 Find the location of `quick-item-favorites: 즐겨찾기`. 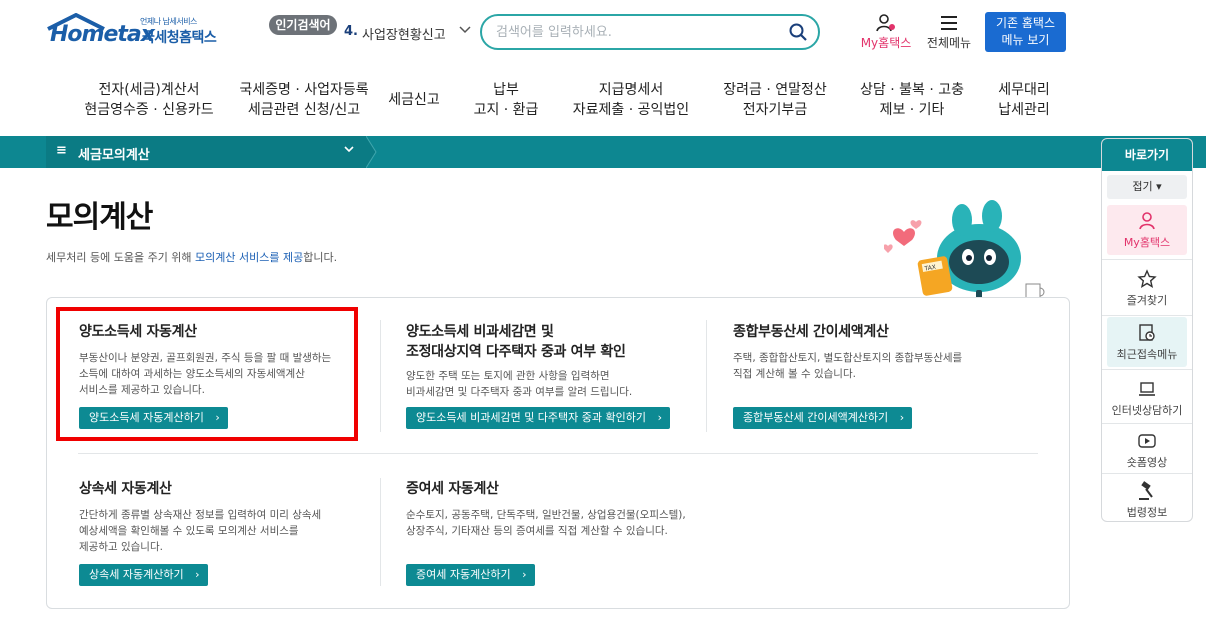

quick-item-favorites: 즐겨찾기 is located at coordinates (1147, 288).